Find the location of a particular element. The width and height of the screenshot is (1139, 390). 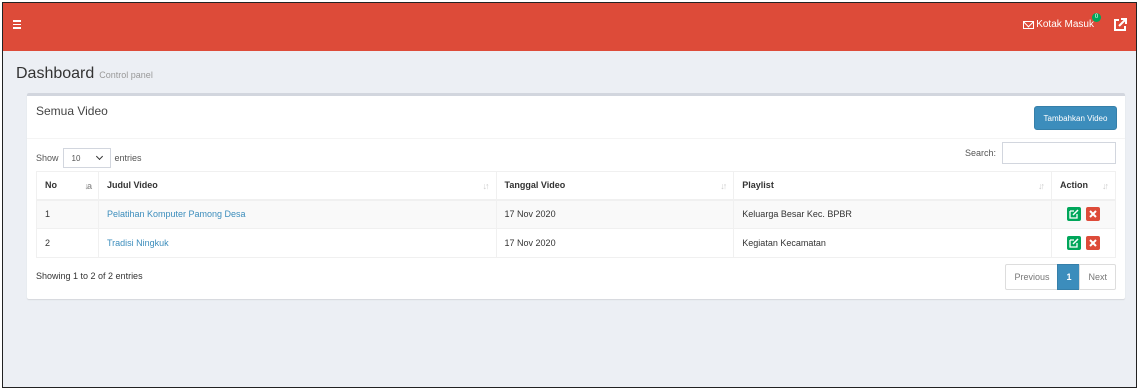

add-video-button: Tambahkan Video is located at coordinates (1075, 118).